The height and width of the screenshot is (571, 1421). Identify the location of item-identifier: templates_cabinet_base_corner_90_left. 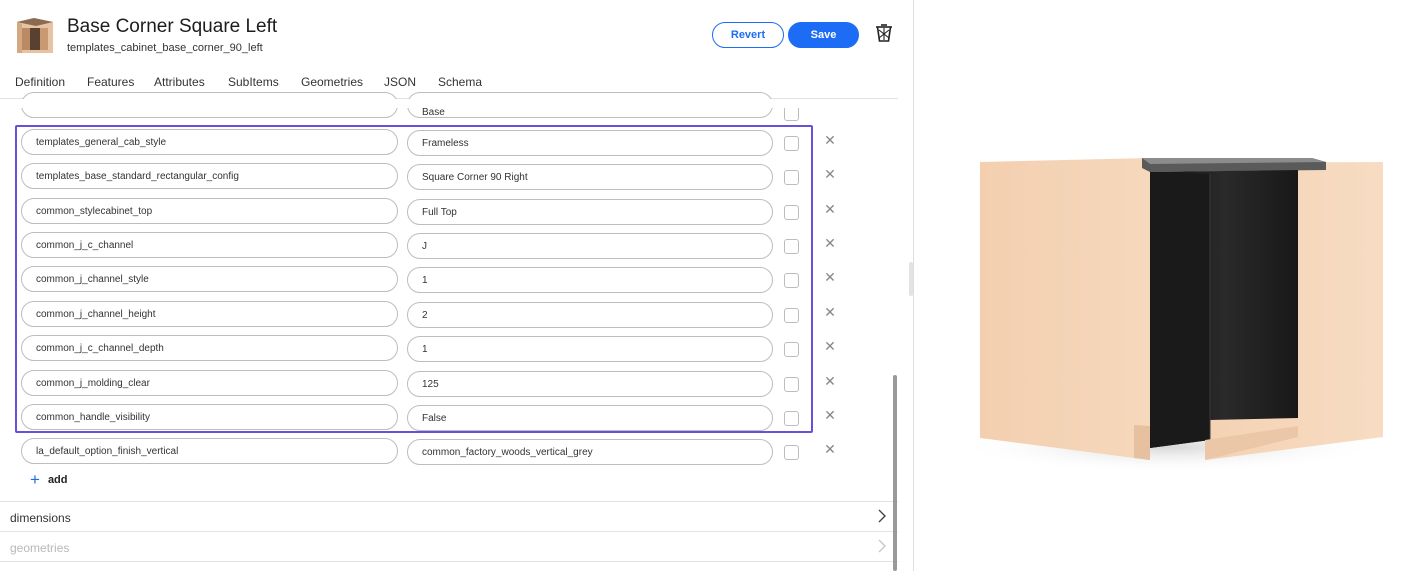
(165, 48).